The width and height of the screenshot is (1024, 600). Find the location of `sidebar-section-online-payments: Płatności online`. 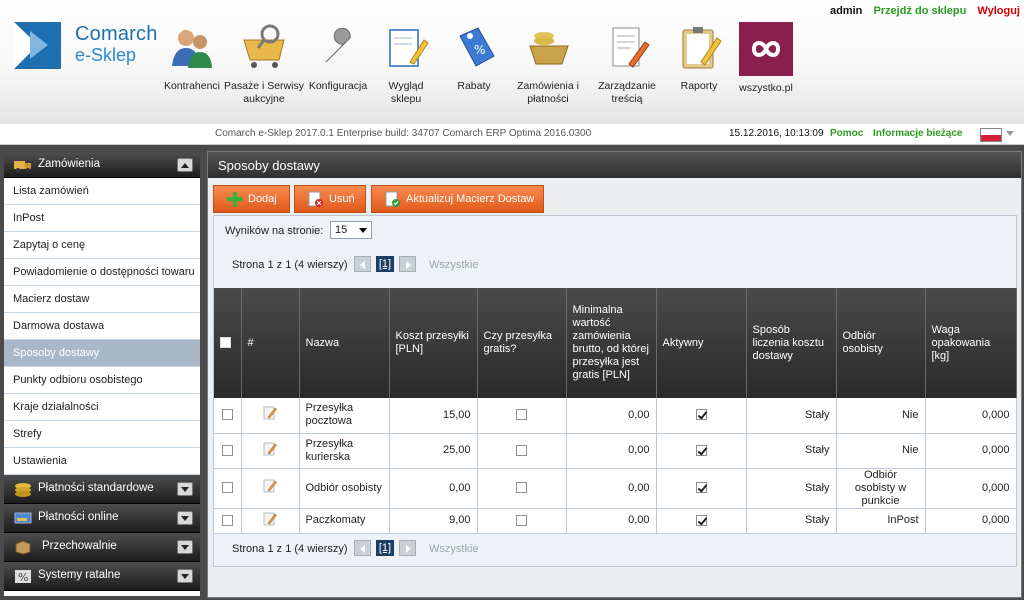

sidebar-section-online-payments: Płatności online is located at coordinates (102, 518).